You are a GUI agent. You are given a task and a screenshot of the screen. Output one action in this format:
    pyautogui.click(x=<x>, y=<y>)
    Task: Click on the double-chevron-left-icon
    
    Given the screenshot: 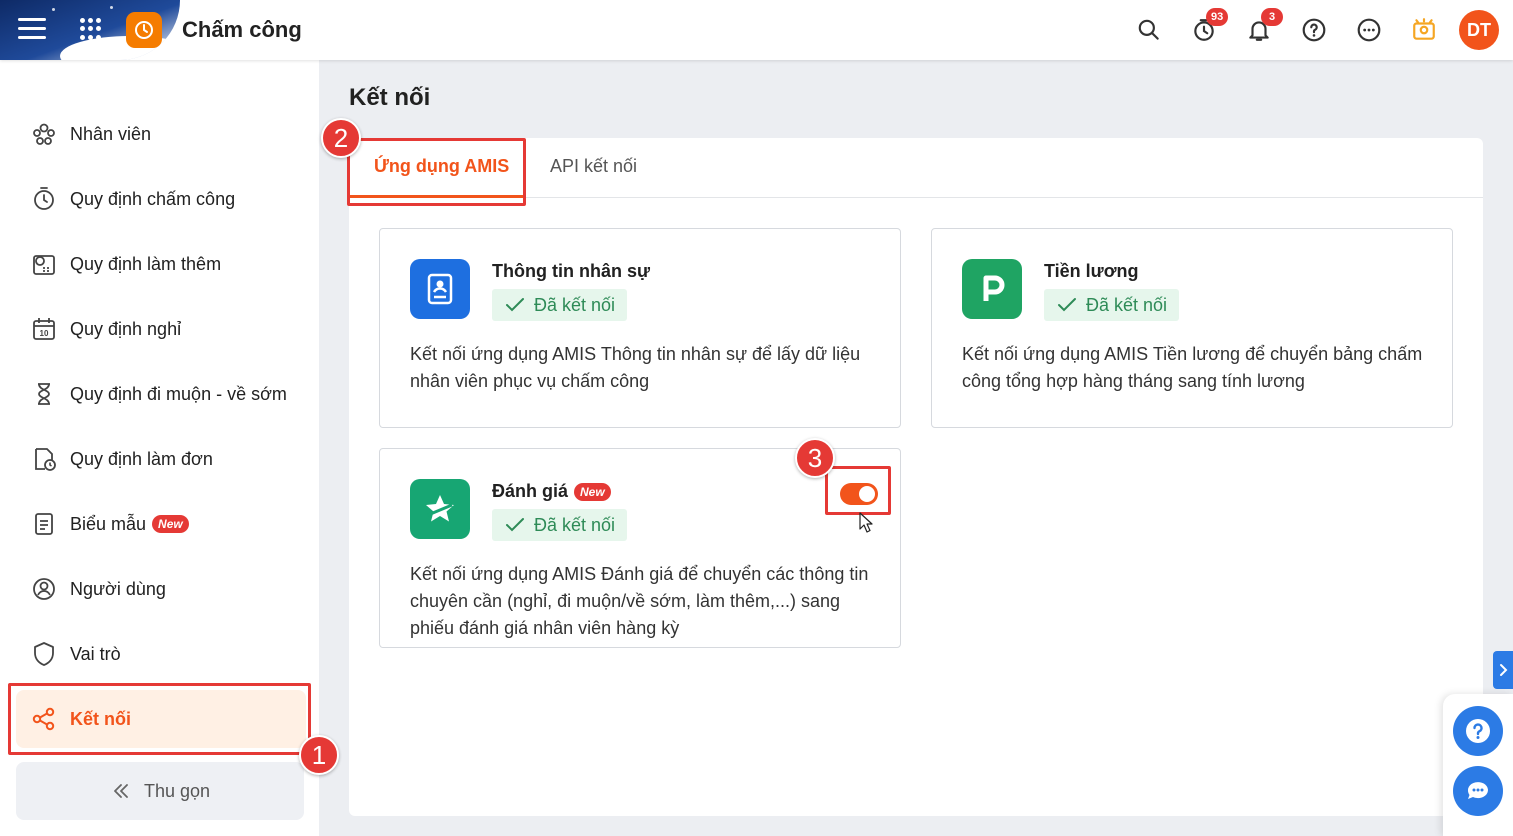 What is the action you would take?
    pyautogui.click(x=121, y=791)
    